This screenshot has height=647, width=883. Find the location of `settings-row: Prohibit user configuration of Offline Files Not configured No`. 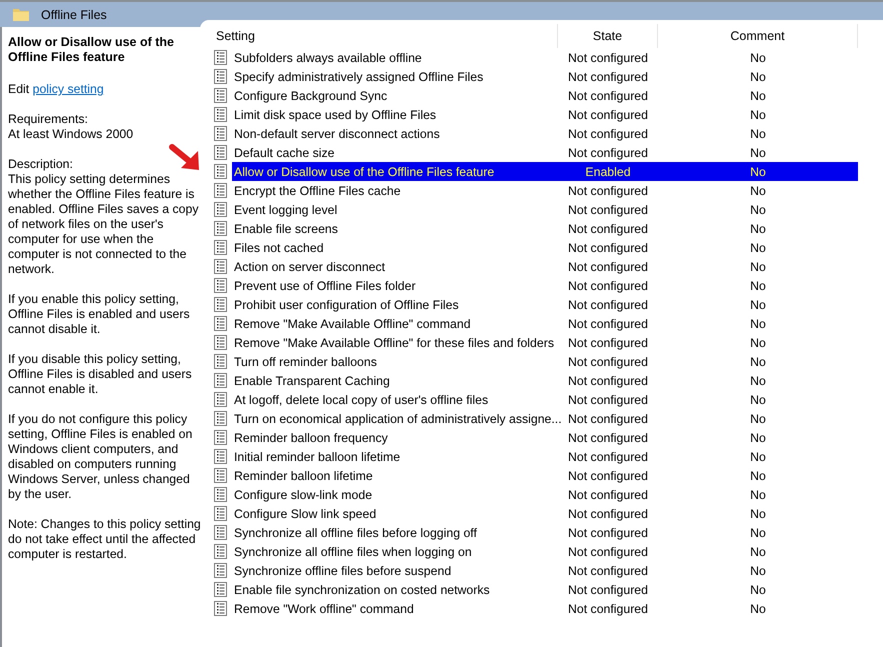

settings-row: Prohibit user configuration of Offline Files Not configured No is located at coordinates (545, 304).